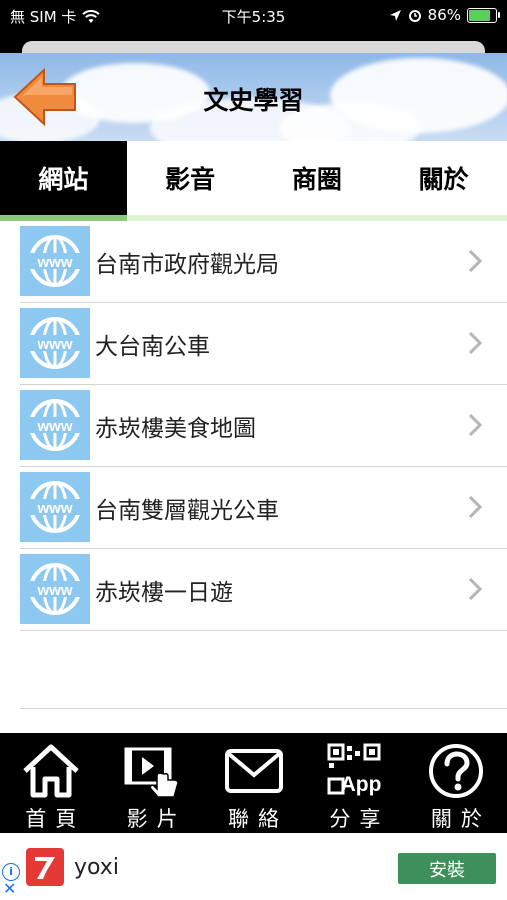 This screenshot has width=507, height=900. What do you see at coordinates (151, 772) in the screenshot?
I see `video-icon` at bounding box center [151, 772].